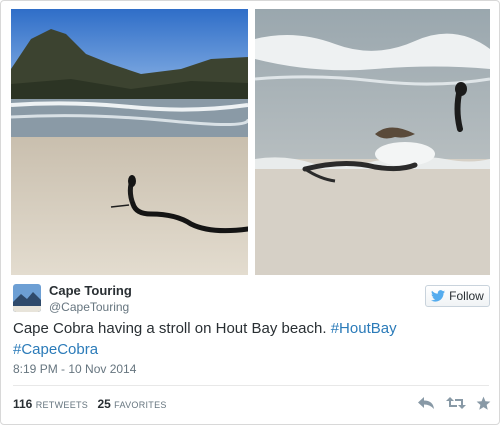 Image resolution: width=500 pixels, height=425 pixels. What do you see at coordinates (93, 404) in the screenshot?
I see `tweet-stats: 116 RETWEETS 25 FAVORITES` at bounding box center [93, 404].